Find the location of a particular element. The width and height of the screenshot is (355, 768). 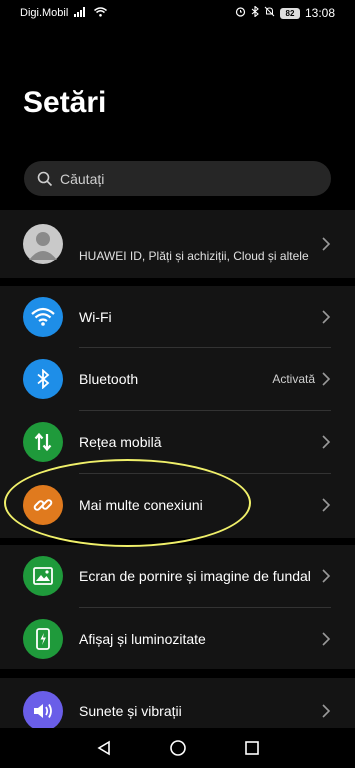

battery-indicator: 82 is located at coordinates (289, 13).